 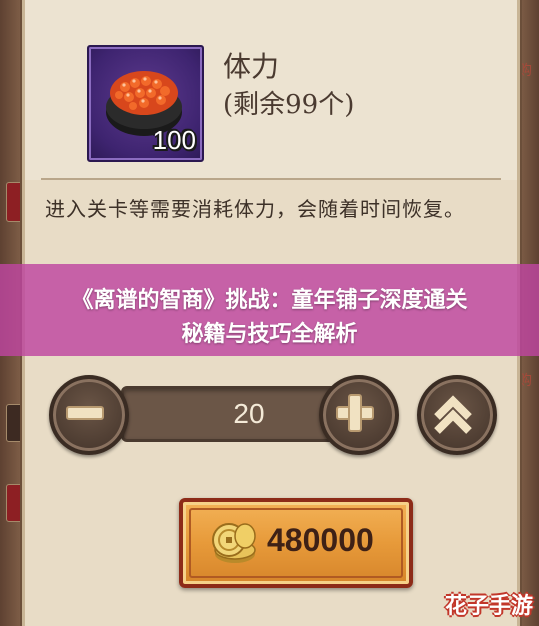 I want to click on item-icon-frame: 100, so click(x=145, y=103).